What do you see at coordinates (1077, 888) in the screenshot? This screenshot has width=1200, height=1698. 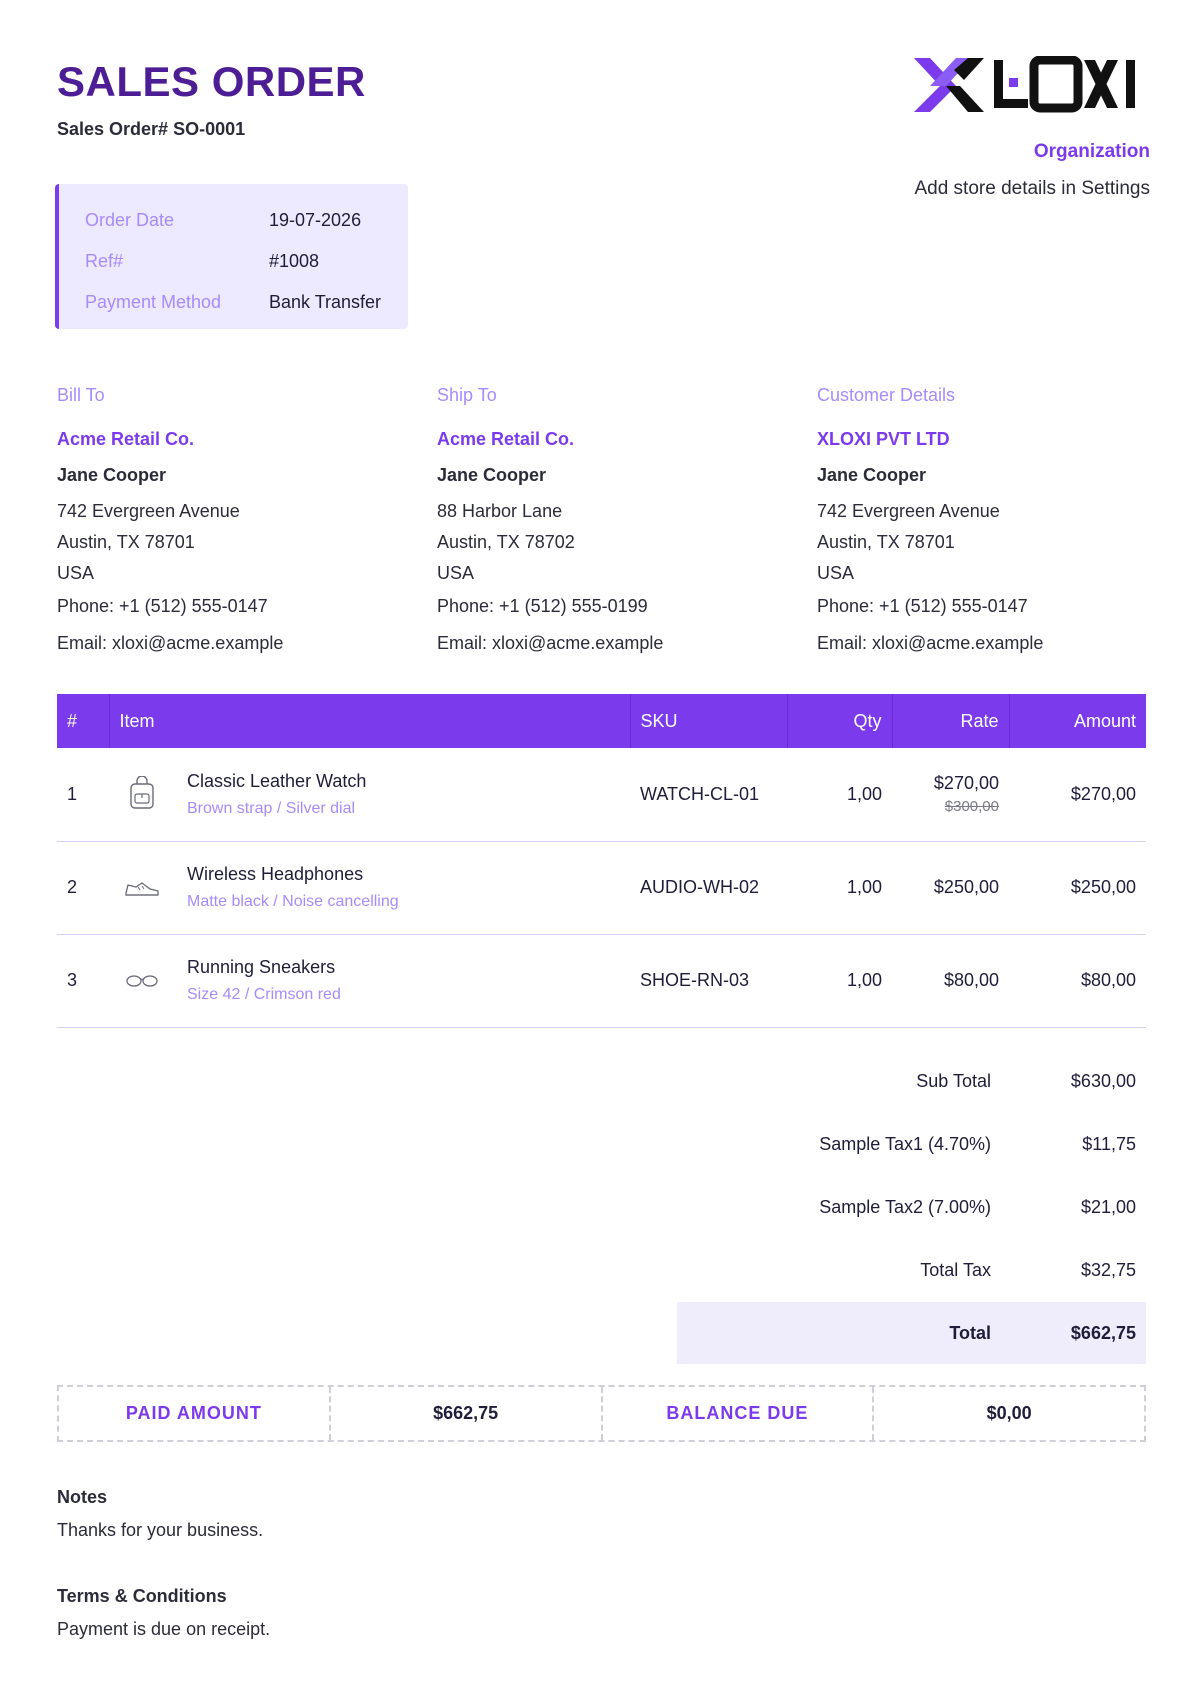 I see `row-amount: $250,00` at bounding box center [1077, 888].